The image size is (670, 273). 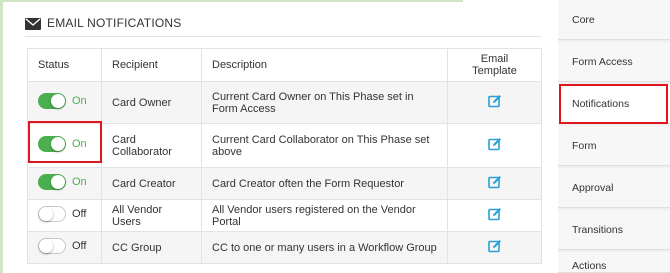 What do you see at coordinates (614, 262) in the screenshot?
I see `sidebar-item-actions: Actions` at bounding box center [614, 262].